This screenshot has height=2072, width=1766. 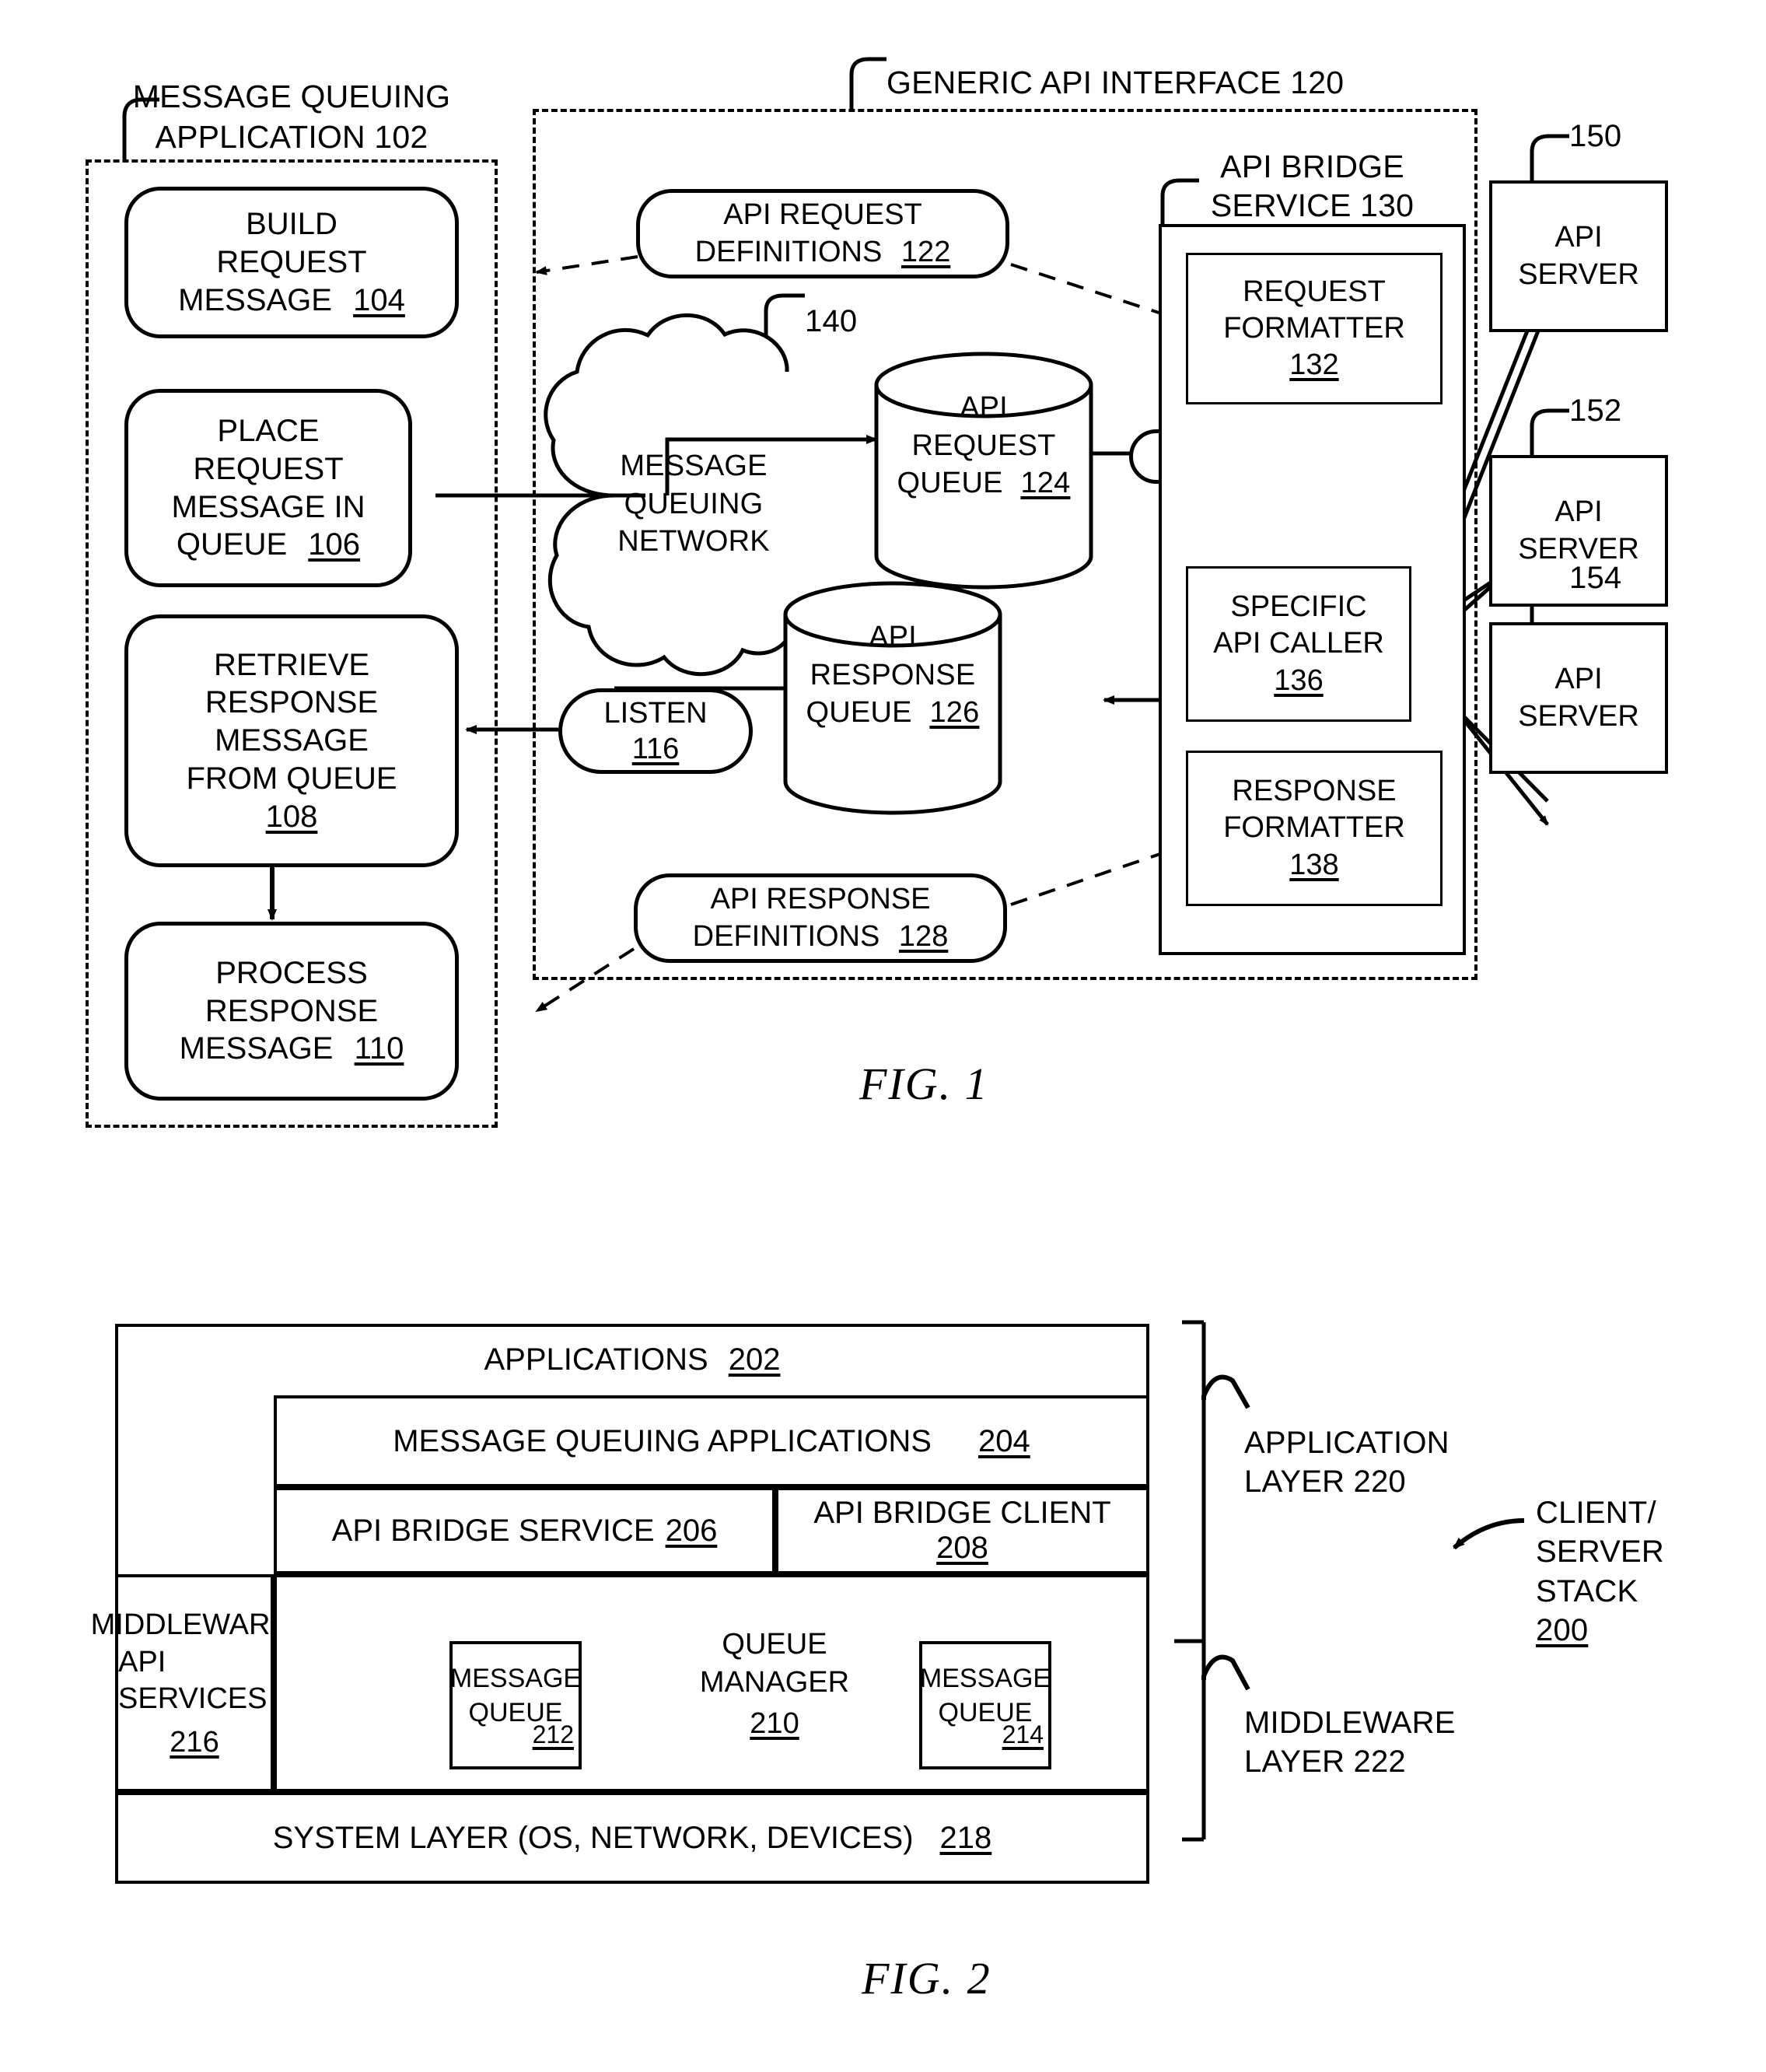 I want to click on message-queue-212-box: MESSAGE QUEUE 212, so click(x=515, y=1705).